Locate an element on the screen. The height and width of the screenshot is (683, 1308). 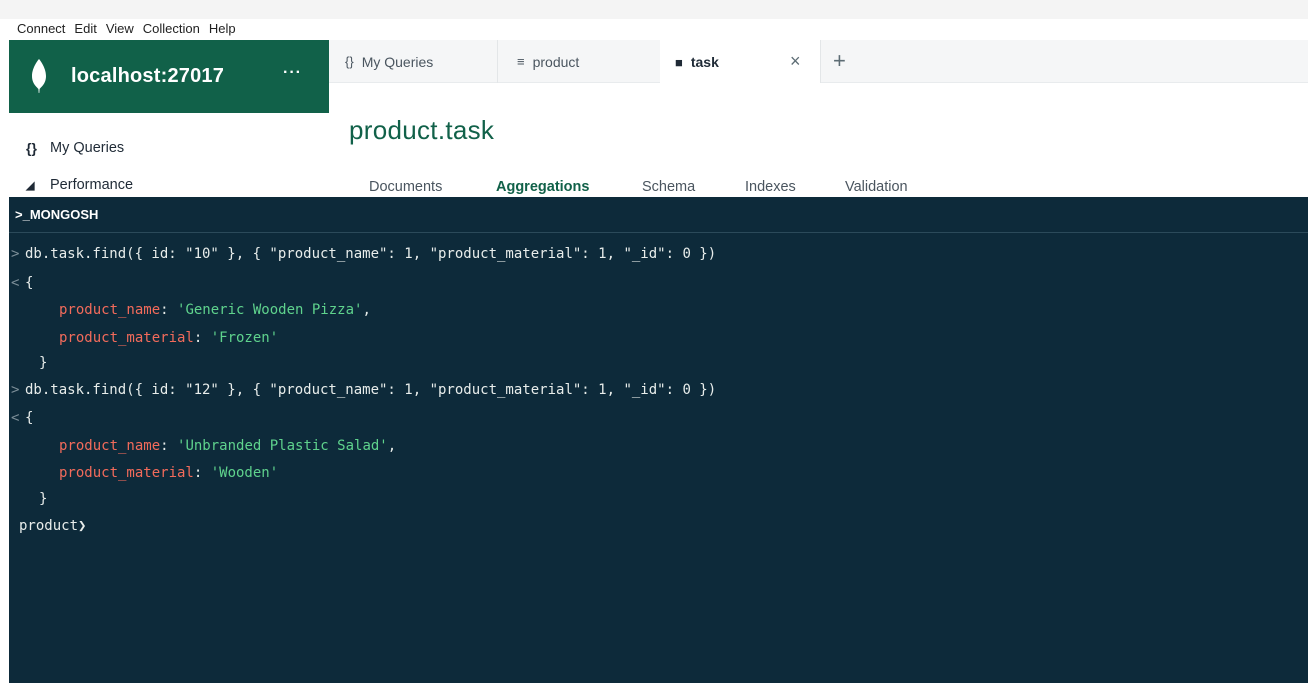
menubar: Connect Edit View Collection Help is located at coordinates (118, 29).